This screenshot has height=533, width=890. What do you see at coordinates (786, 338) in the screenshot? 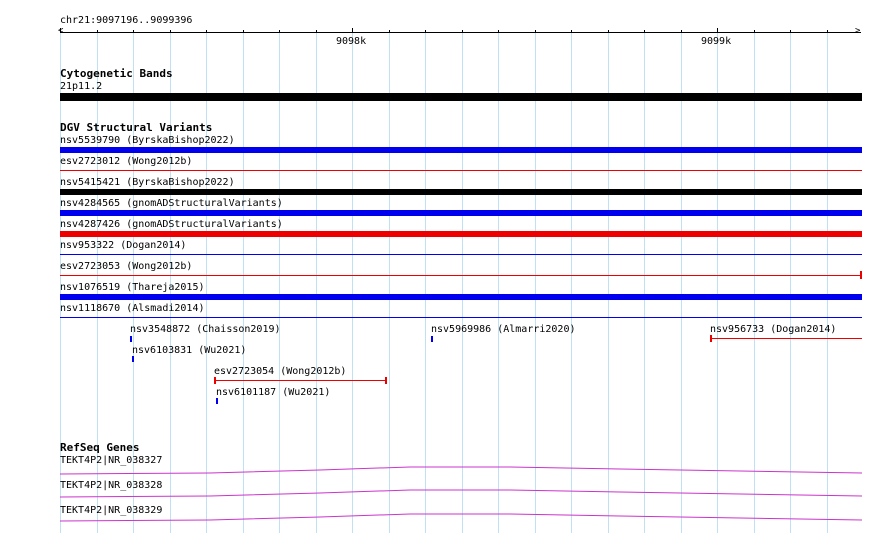
I see `sv-feature-nsv956733` at bounding box center [786, 338].